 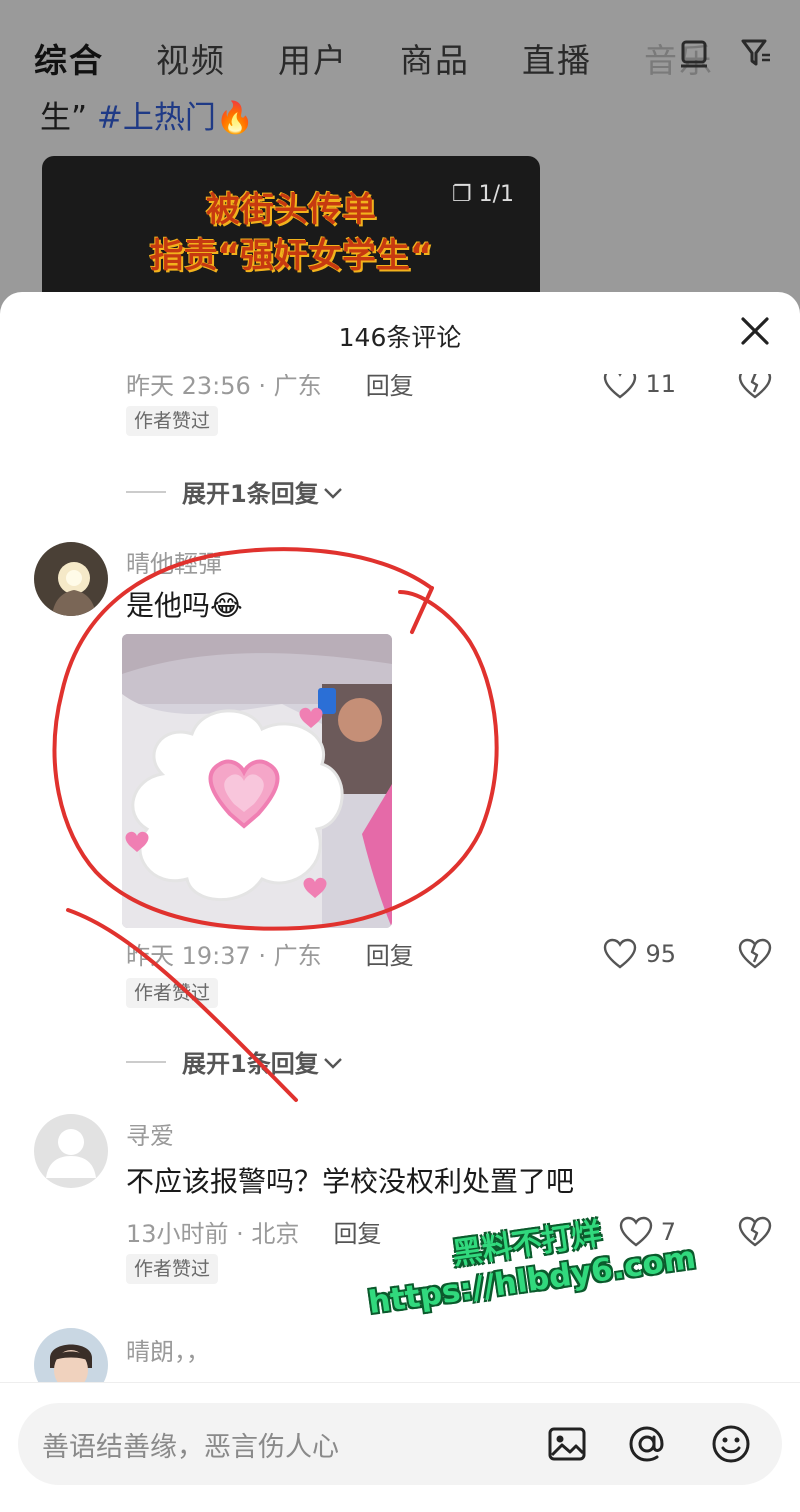 What do you see at coordinates (150, 1133) in the screenshot?
I see `username: 寻爱` at bounding box center [150, 1133].